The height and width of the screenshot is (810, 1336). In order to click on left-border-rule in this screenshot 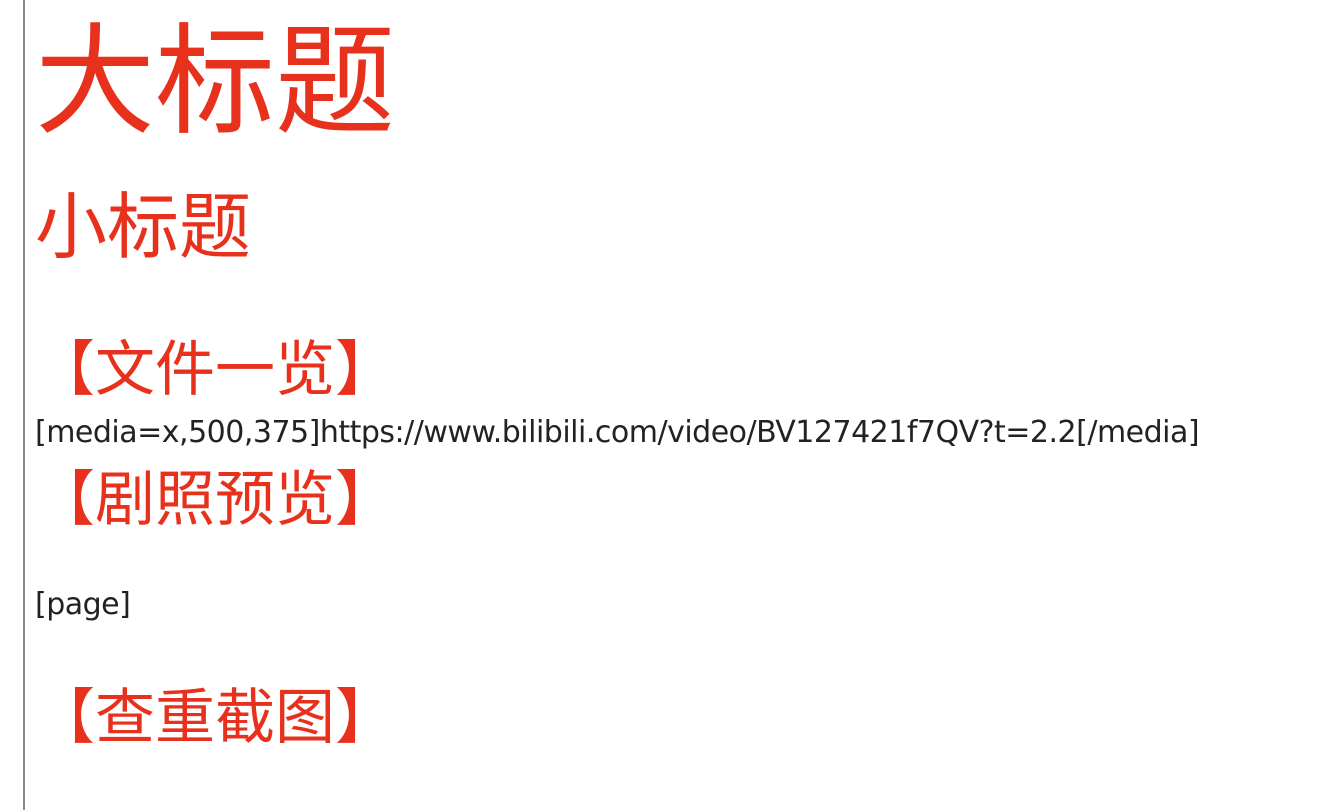, I will do `click(24, 405)`.